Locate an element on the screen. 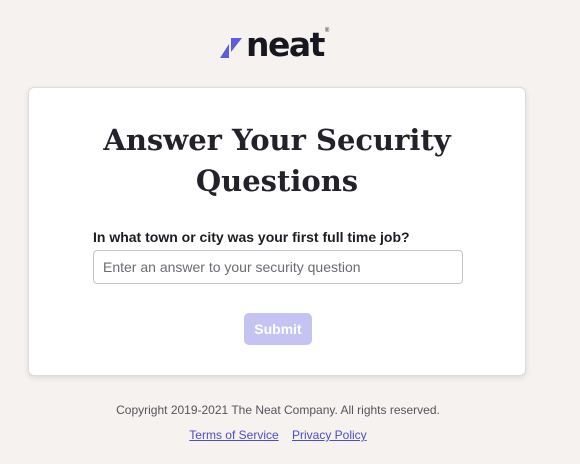  page-title: Answer Your Security Questions is located at coordinates (277, 160).